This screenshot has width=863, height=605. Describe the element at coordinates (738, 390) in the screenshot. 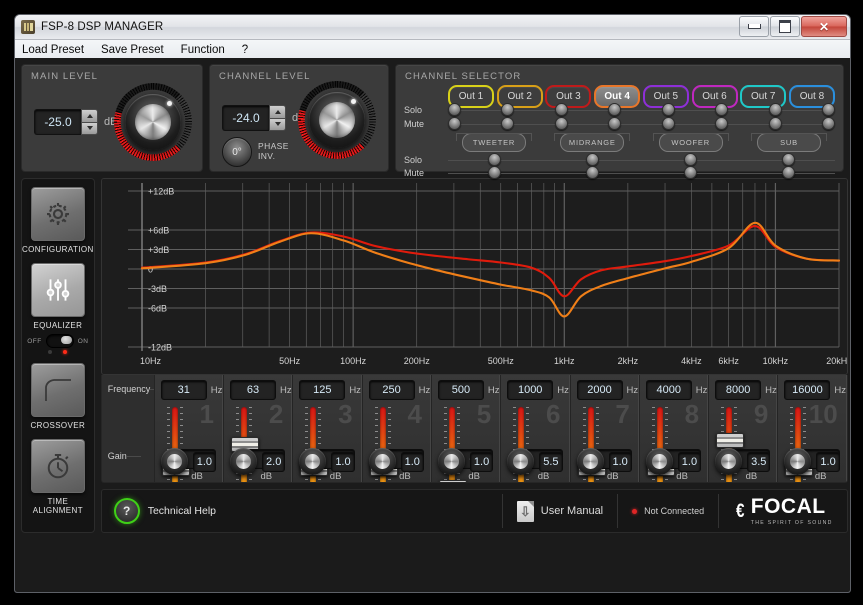

I see `frequency-value: 8000` at that location.